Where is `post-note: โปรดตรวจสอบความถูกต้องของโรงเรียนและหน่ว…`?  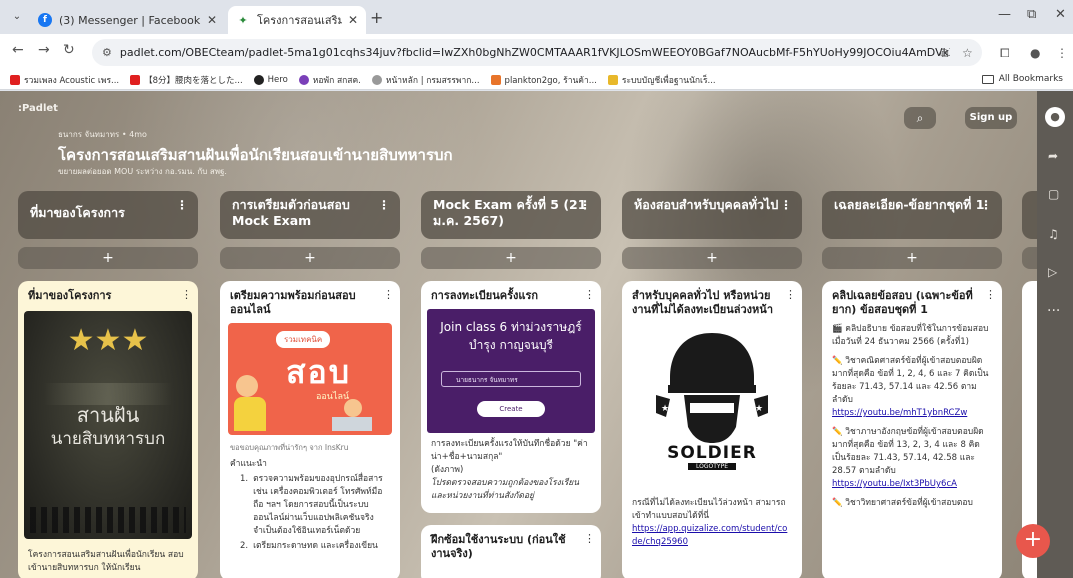 post-note: โปรดตรวจสอบความถูกต้องของโรงเรียนและหน่ว… is located at coordinates (505, 489).